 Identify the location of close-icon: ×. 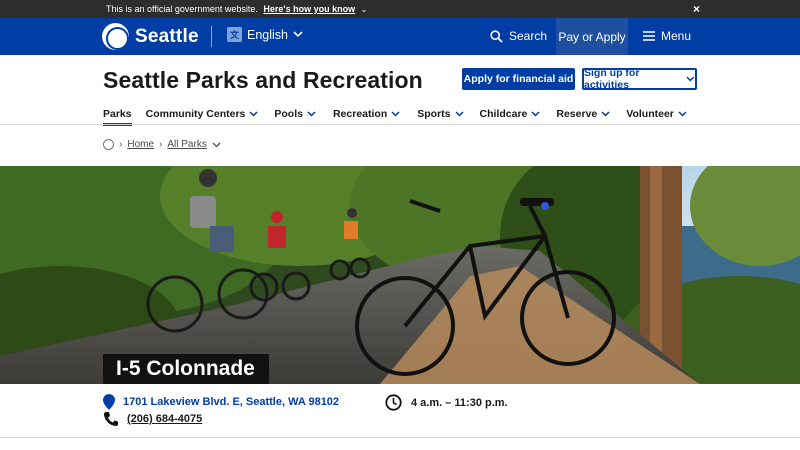
(696, 9).